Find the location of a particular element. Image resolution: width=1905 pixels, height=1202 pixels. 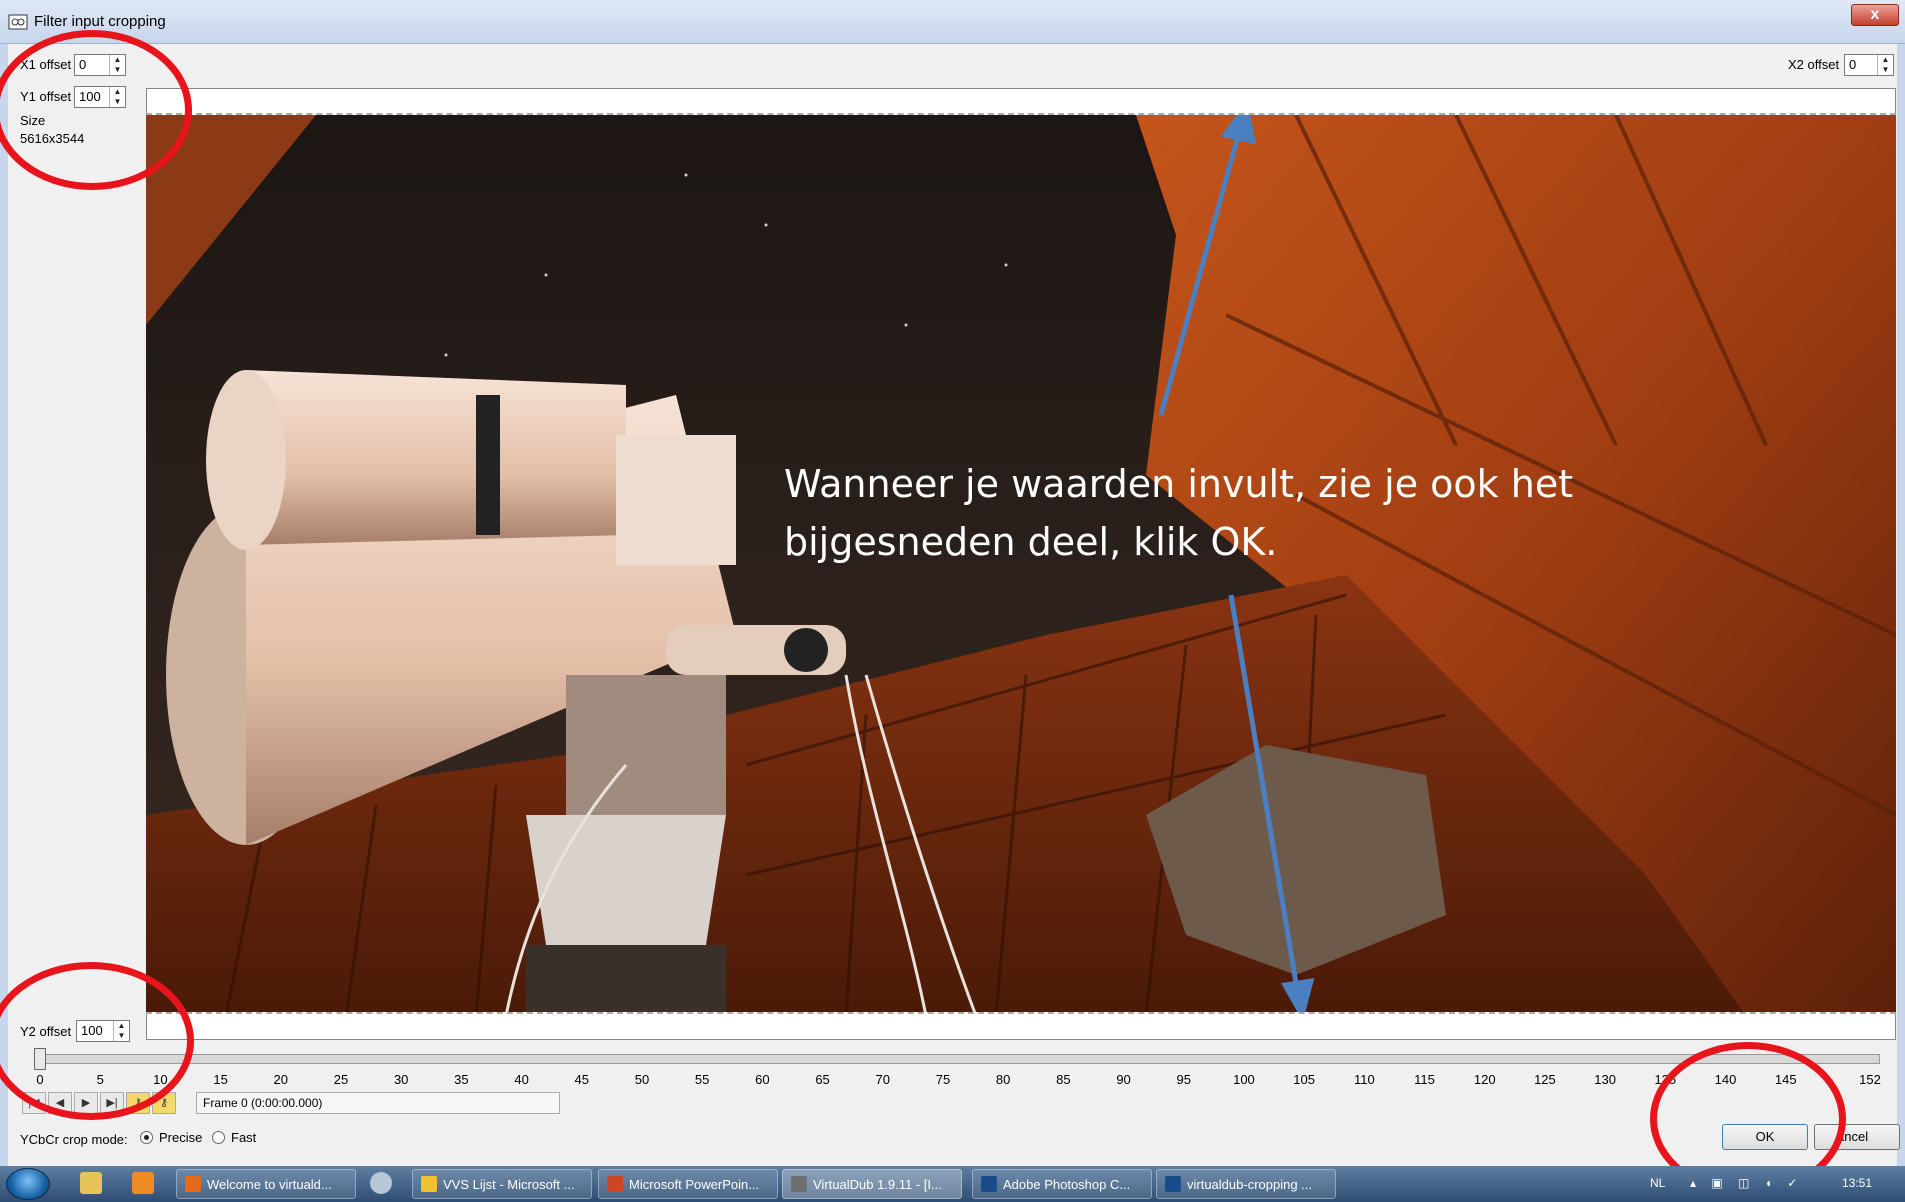

step-forward-icon: ▶ is located at coordinates (86, 1103).